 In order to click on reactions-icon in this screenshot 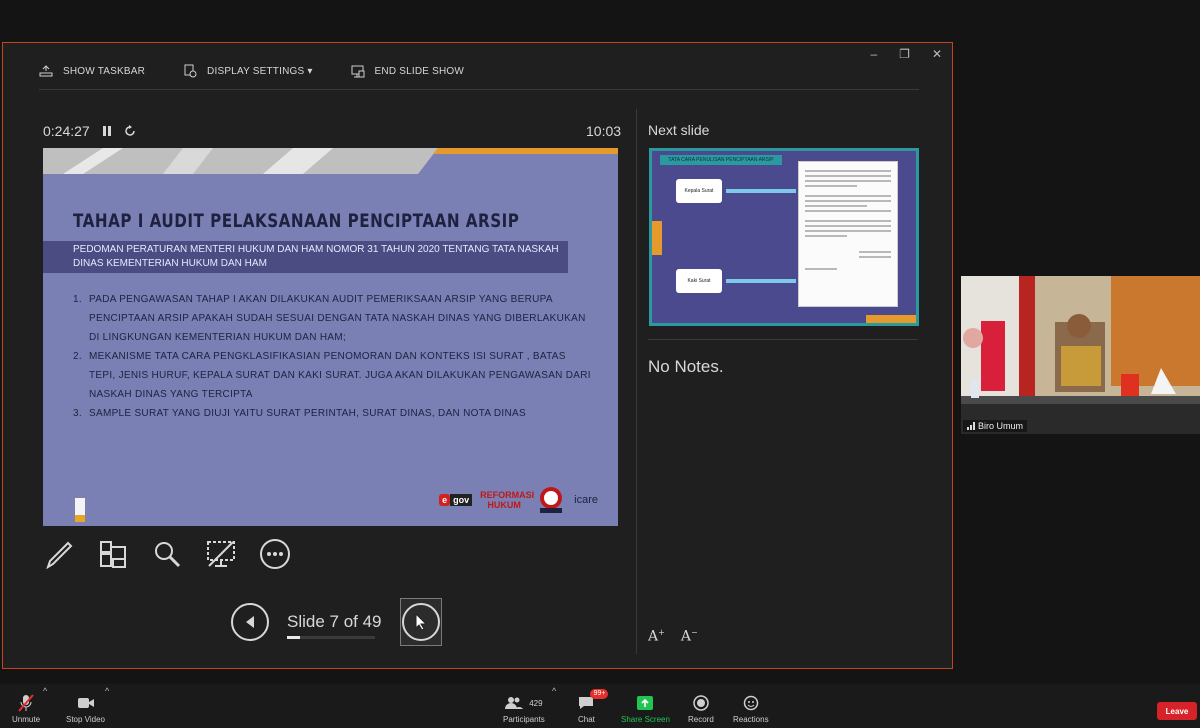, I will do `click(751, 703)`.